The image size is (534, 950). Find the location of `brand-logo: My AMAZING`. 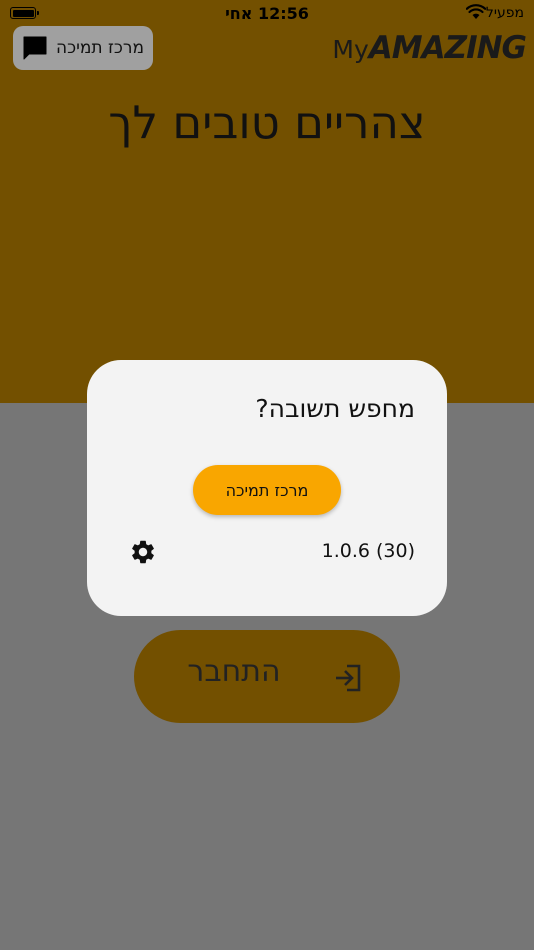

brand-logo: My AMAZING is located at coordinates (429, 48).